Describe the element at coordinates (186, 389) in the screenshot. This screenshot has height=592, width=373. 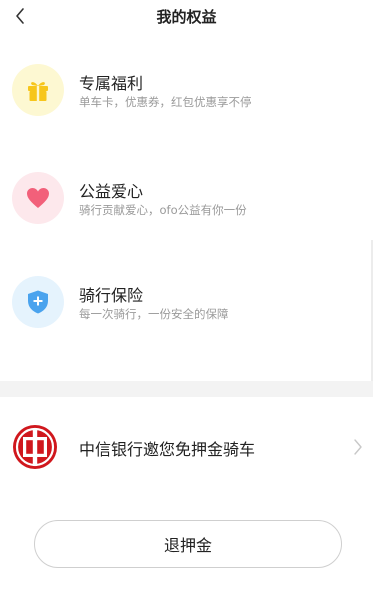
I see `section-divider` at that location.